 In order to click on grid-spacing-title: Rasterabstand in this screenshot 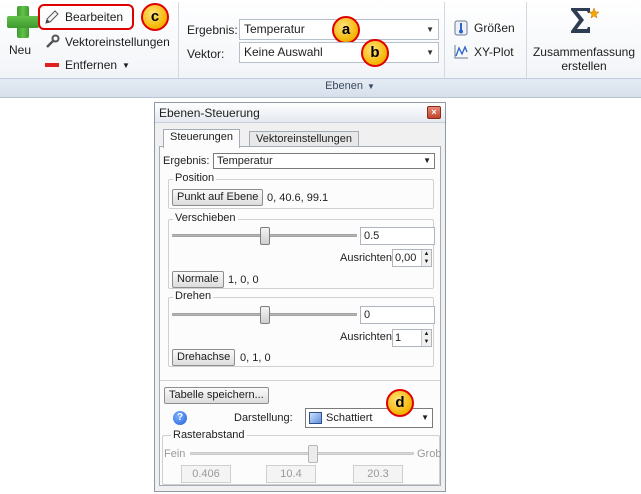, I will do `click(209, 435)`.